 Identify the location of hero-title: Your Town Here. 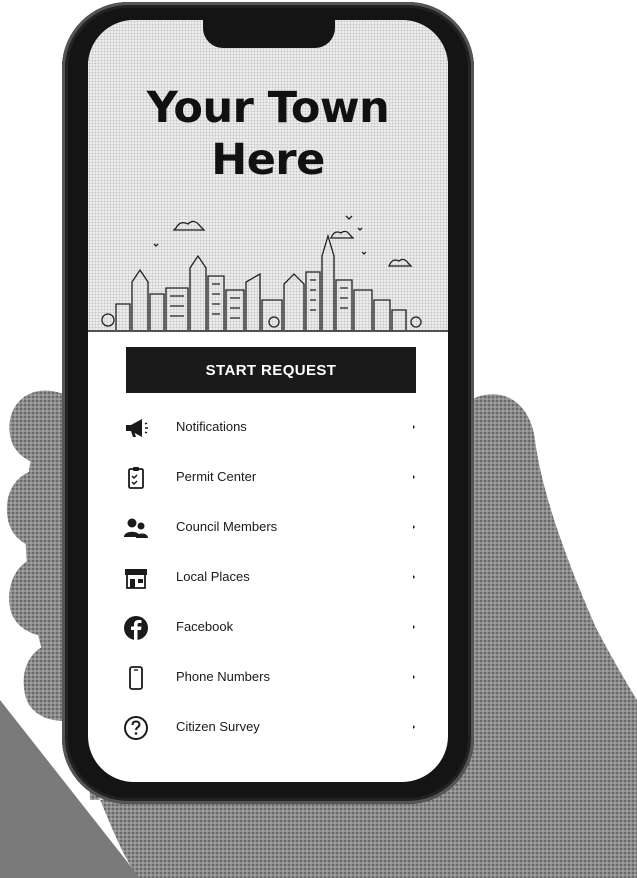
(268, 134).